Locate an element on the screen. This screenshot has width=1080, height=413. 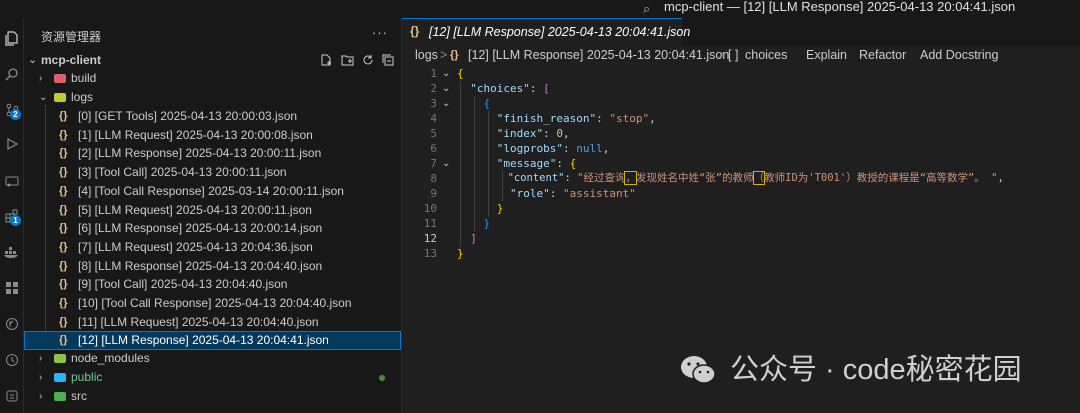
line-number: 12 is located at coordinates (430, 238).